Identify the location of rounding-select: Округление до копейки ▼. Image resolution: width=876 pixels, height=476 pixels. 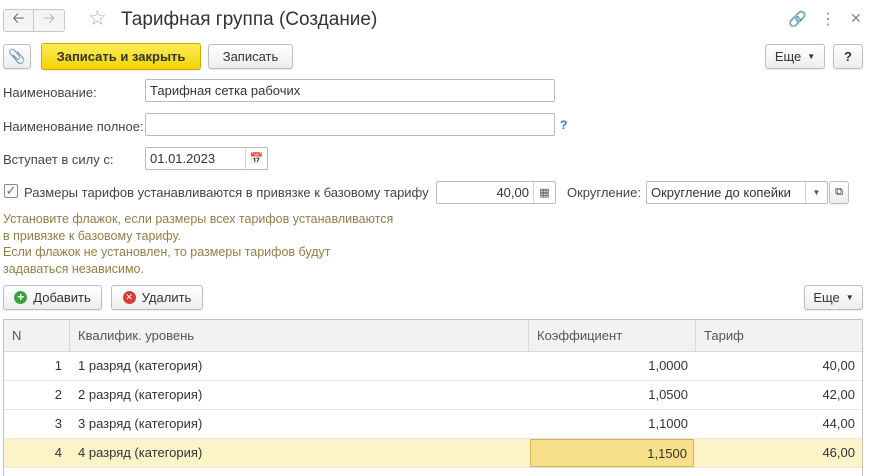
(737, 192).